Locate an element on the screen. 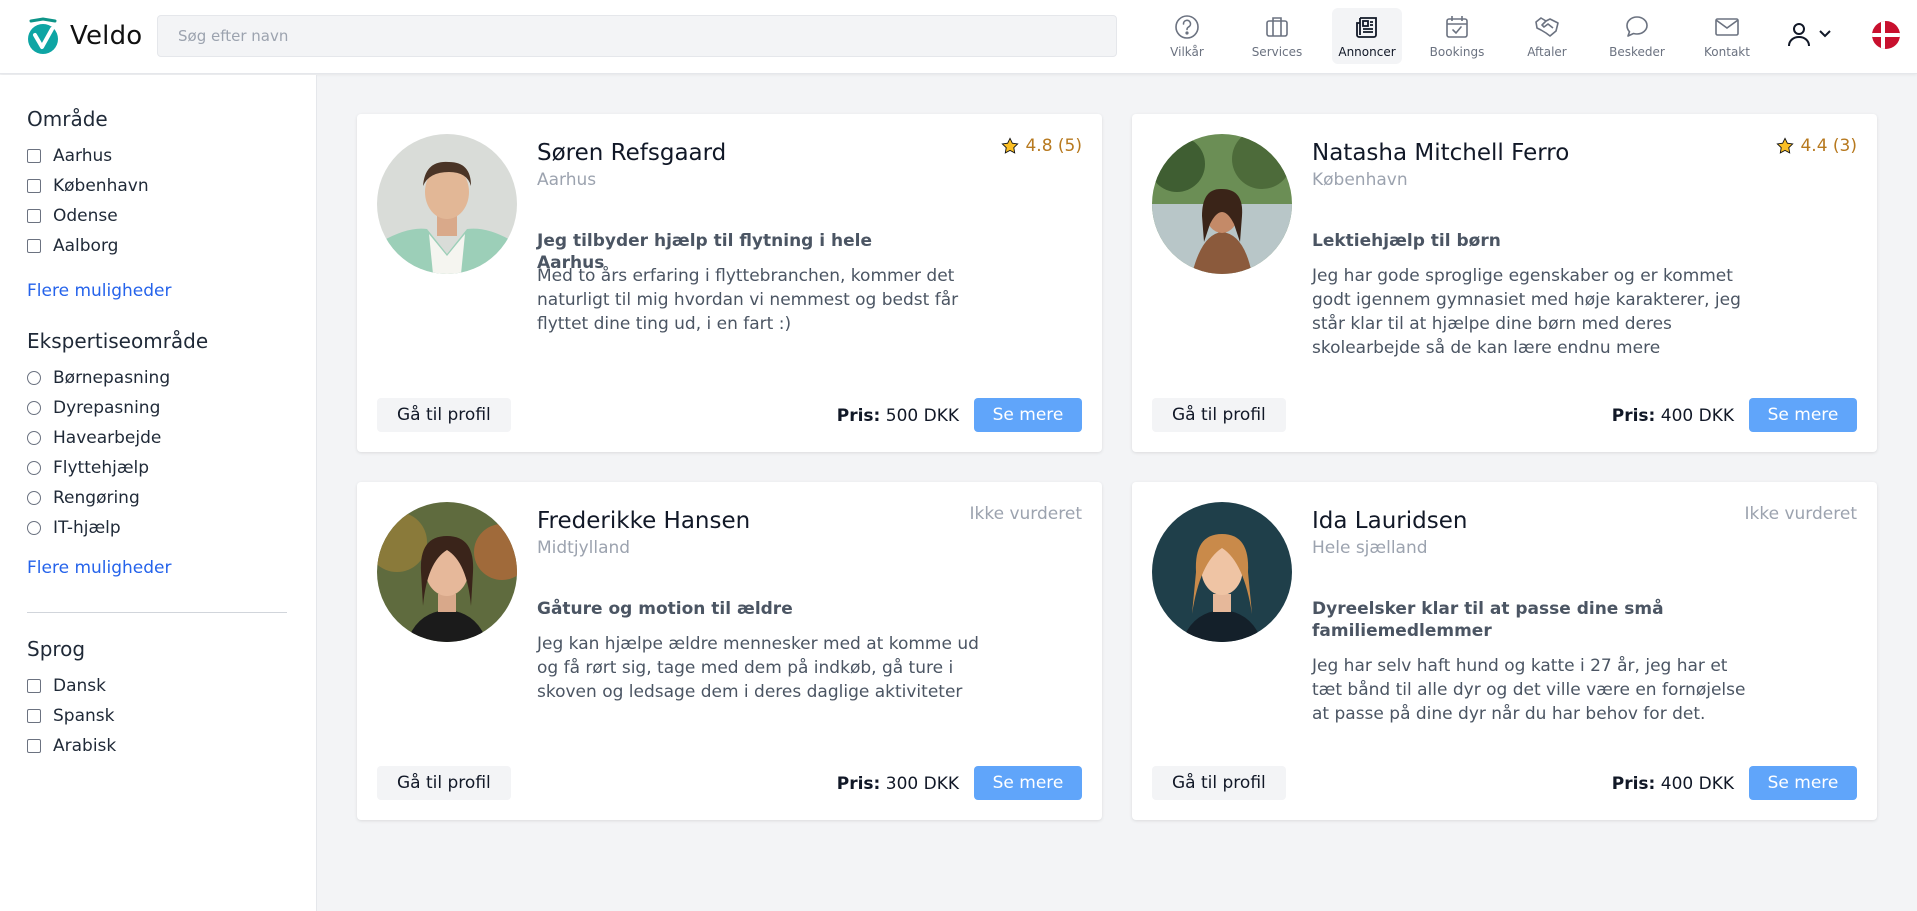 Image resolution: width=1917 pixels, height=911 pixels. filter-option-aarhus: Aarhus is located at coordinates (69, 156).